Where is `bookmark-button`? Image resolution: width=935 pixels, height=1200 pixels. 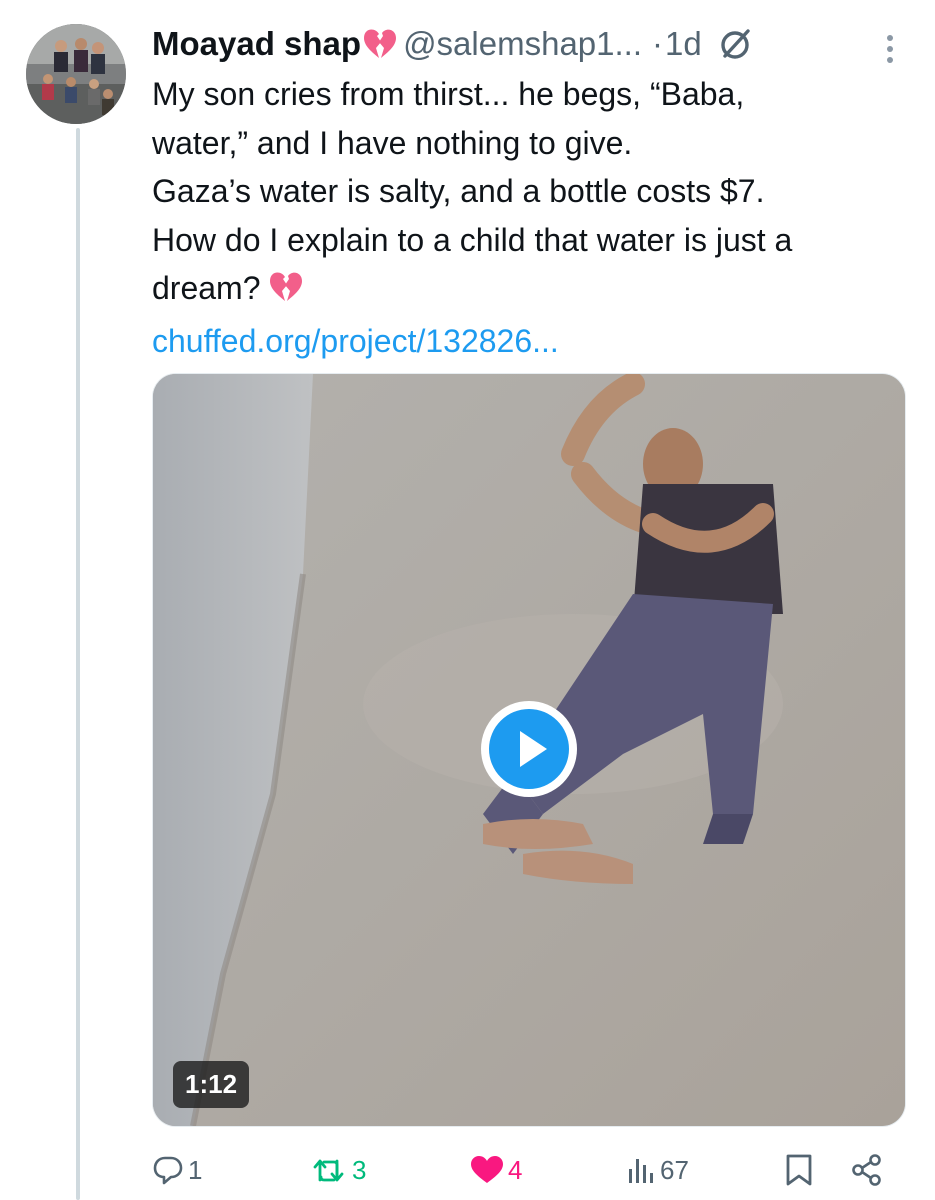 bookmark-button is located at coordinates (799, 1170).